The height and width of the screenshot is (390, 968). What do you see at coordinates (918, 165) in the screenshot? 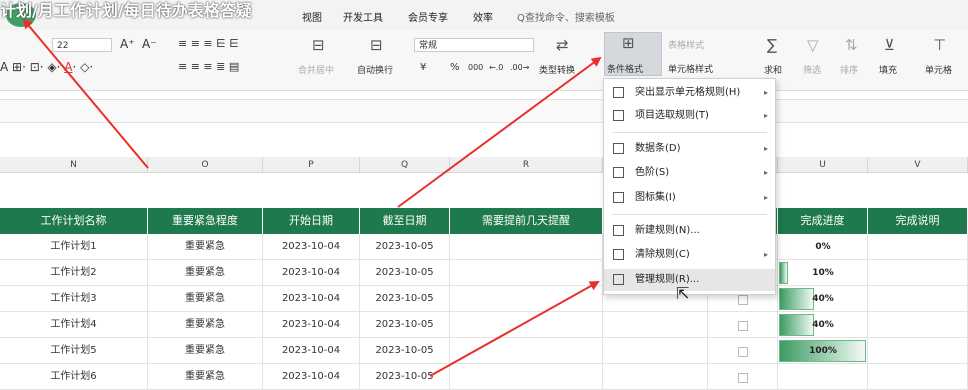
I see `column-header-v: V` at bounding box center [918, 165].